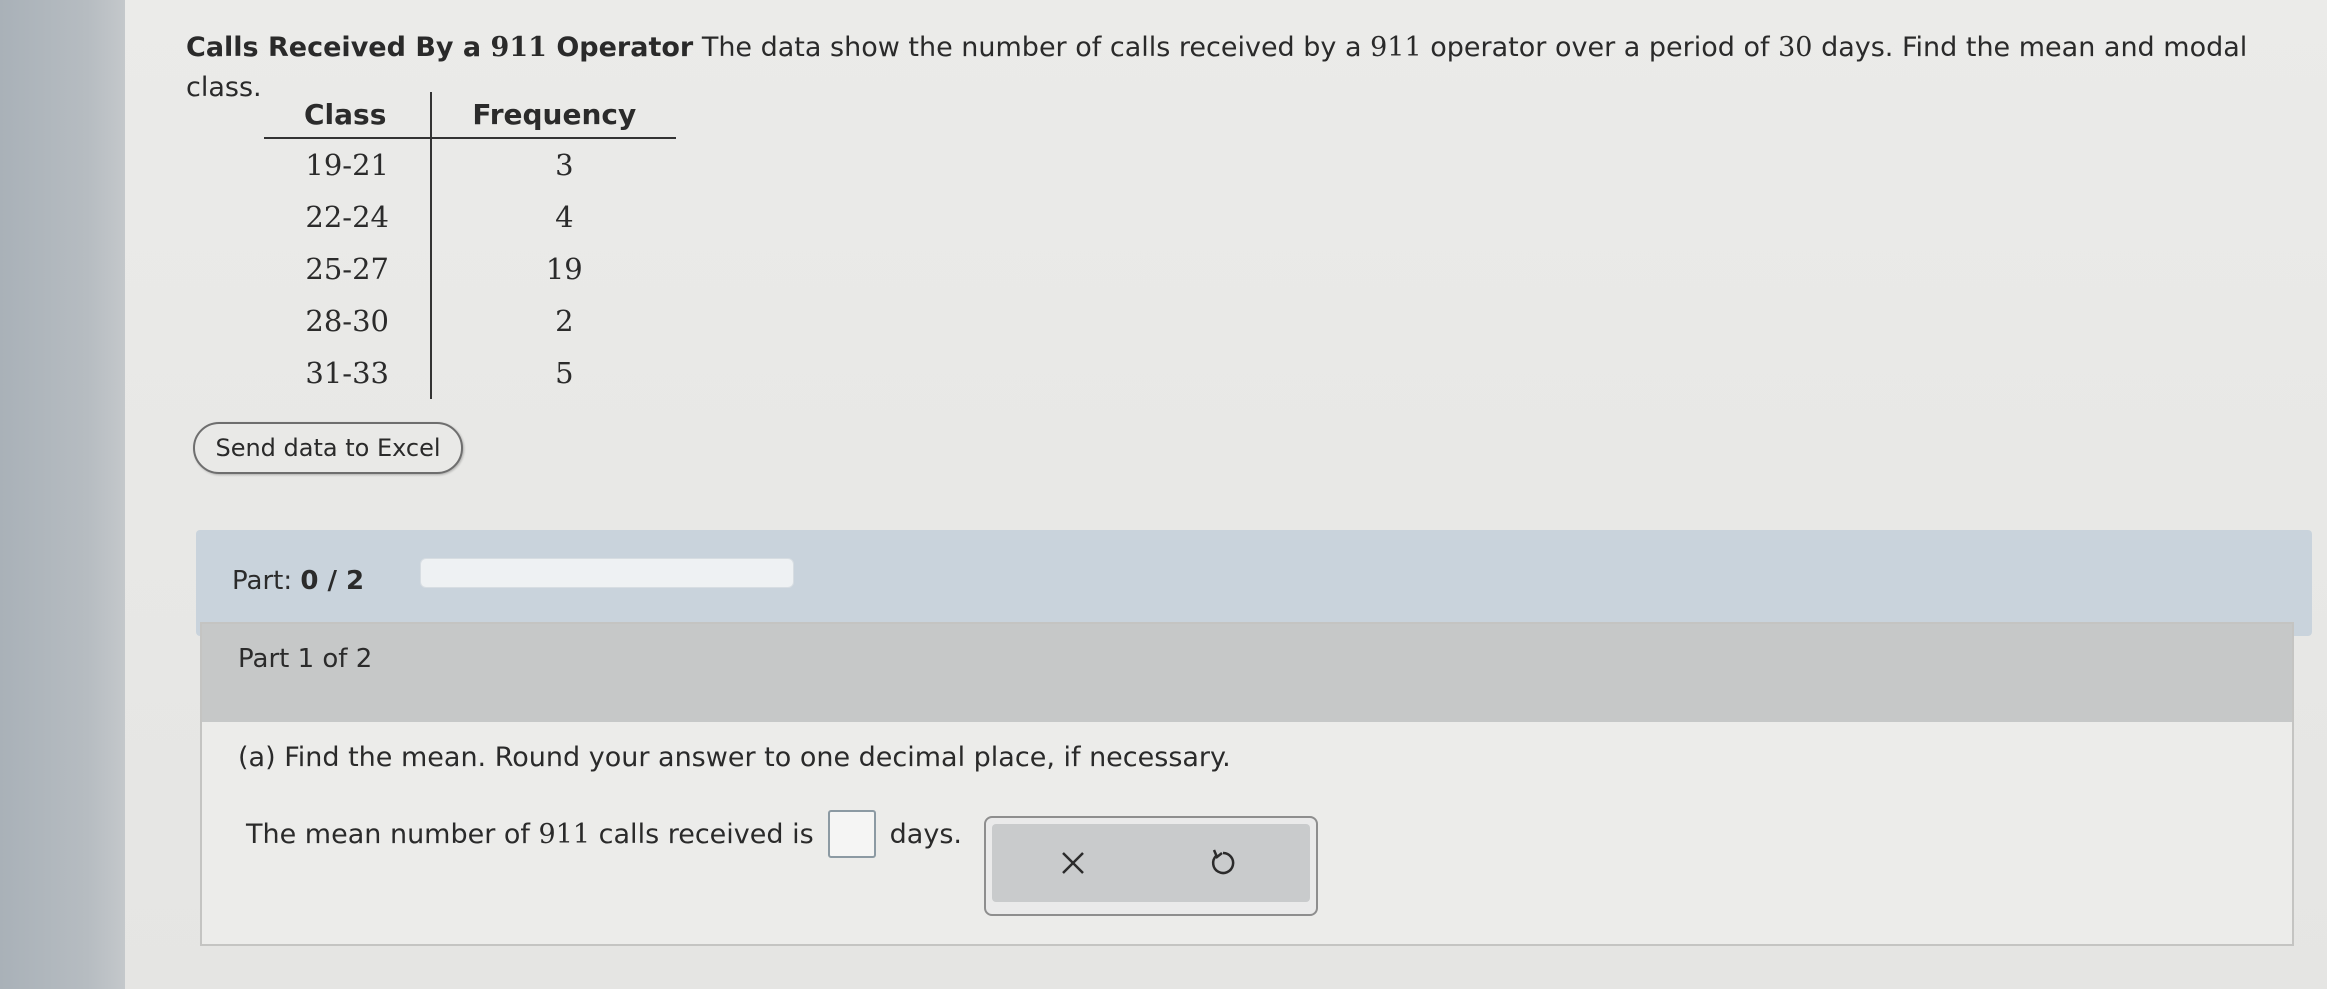 Image resolution: width=2327 pixels, height=989 pixels. I want to click on part-progress-bar: Part: 0 / 2, so click(1254, 583).